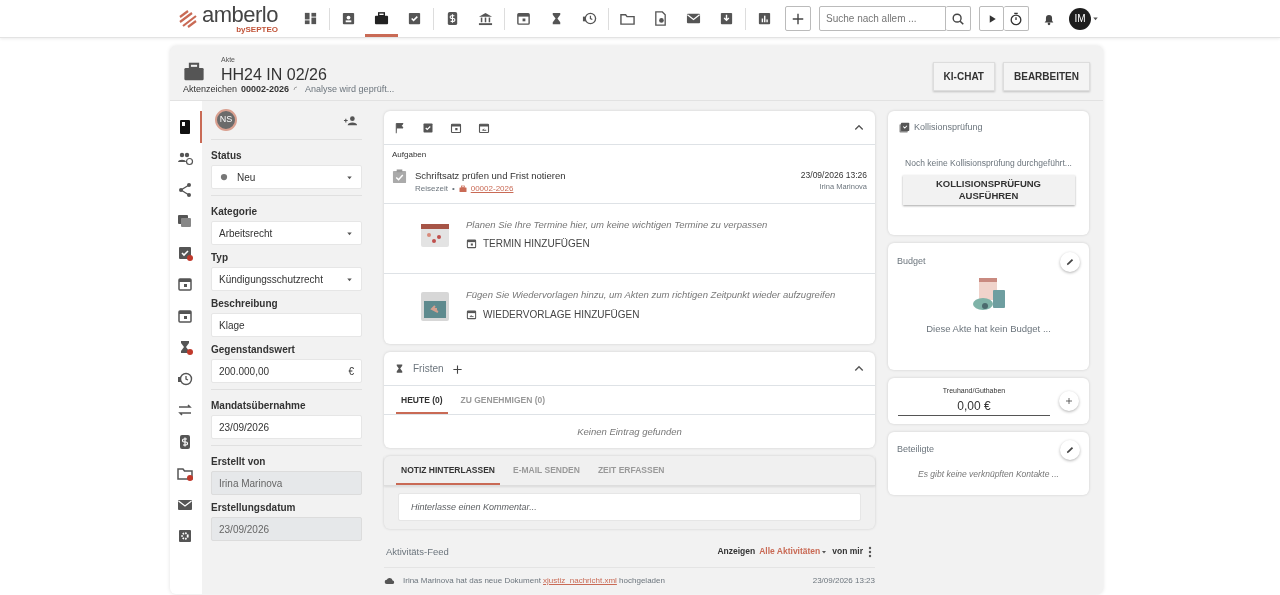 This screenshot has width=1280, height=595. What do you see at coordinates (274, 74) in the screenshot?
I see `case-title: HH24 IN 02/26` at bounding box center [274, 74].